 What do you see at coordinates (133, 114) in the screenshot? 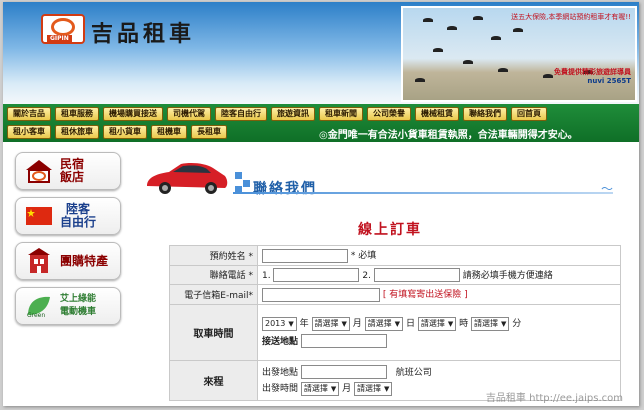
I see `nav-airport-transfer: 機場購買接送` at bounding box center [133, 114].